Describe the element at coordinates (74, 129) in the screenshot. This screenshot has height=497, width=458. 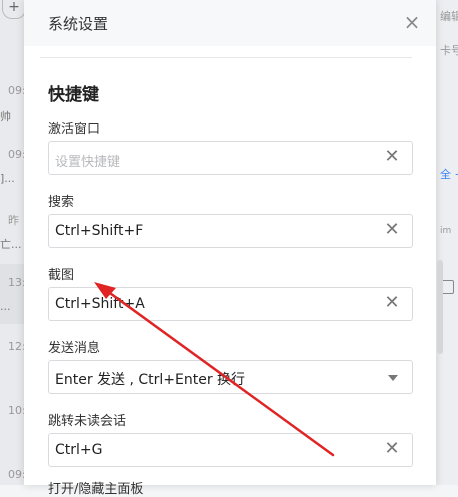
I see `label-activate-window: 激活窗口` at that location.